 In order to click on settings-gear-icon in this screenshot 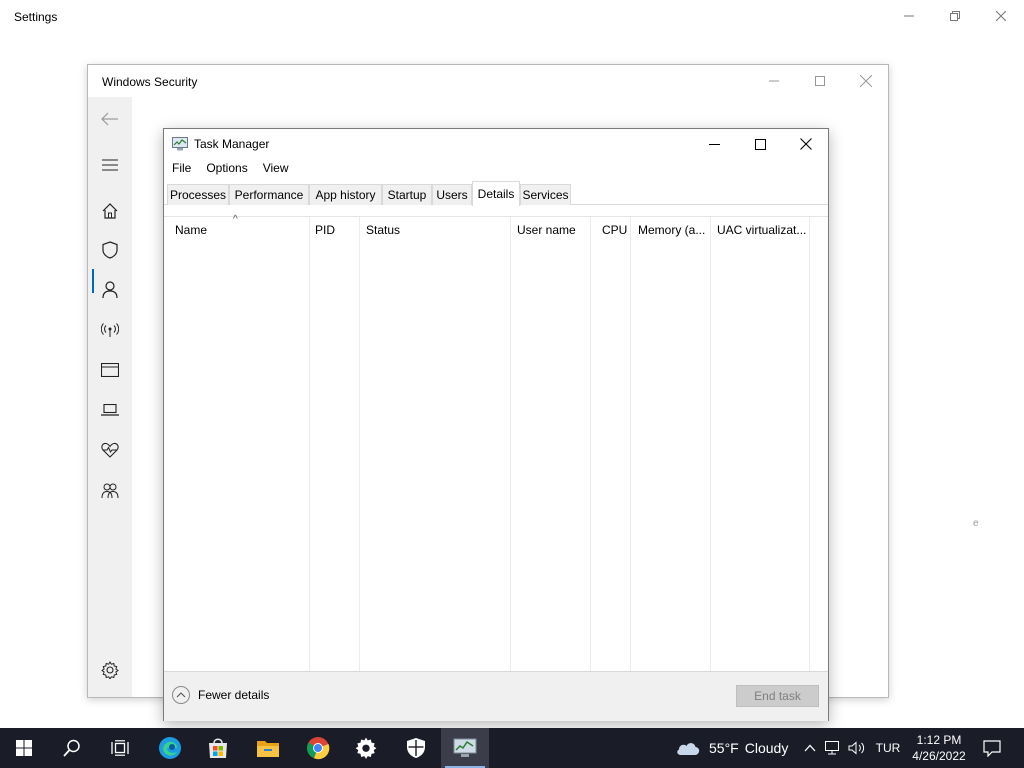, I will do `click(110, 670)`.